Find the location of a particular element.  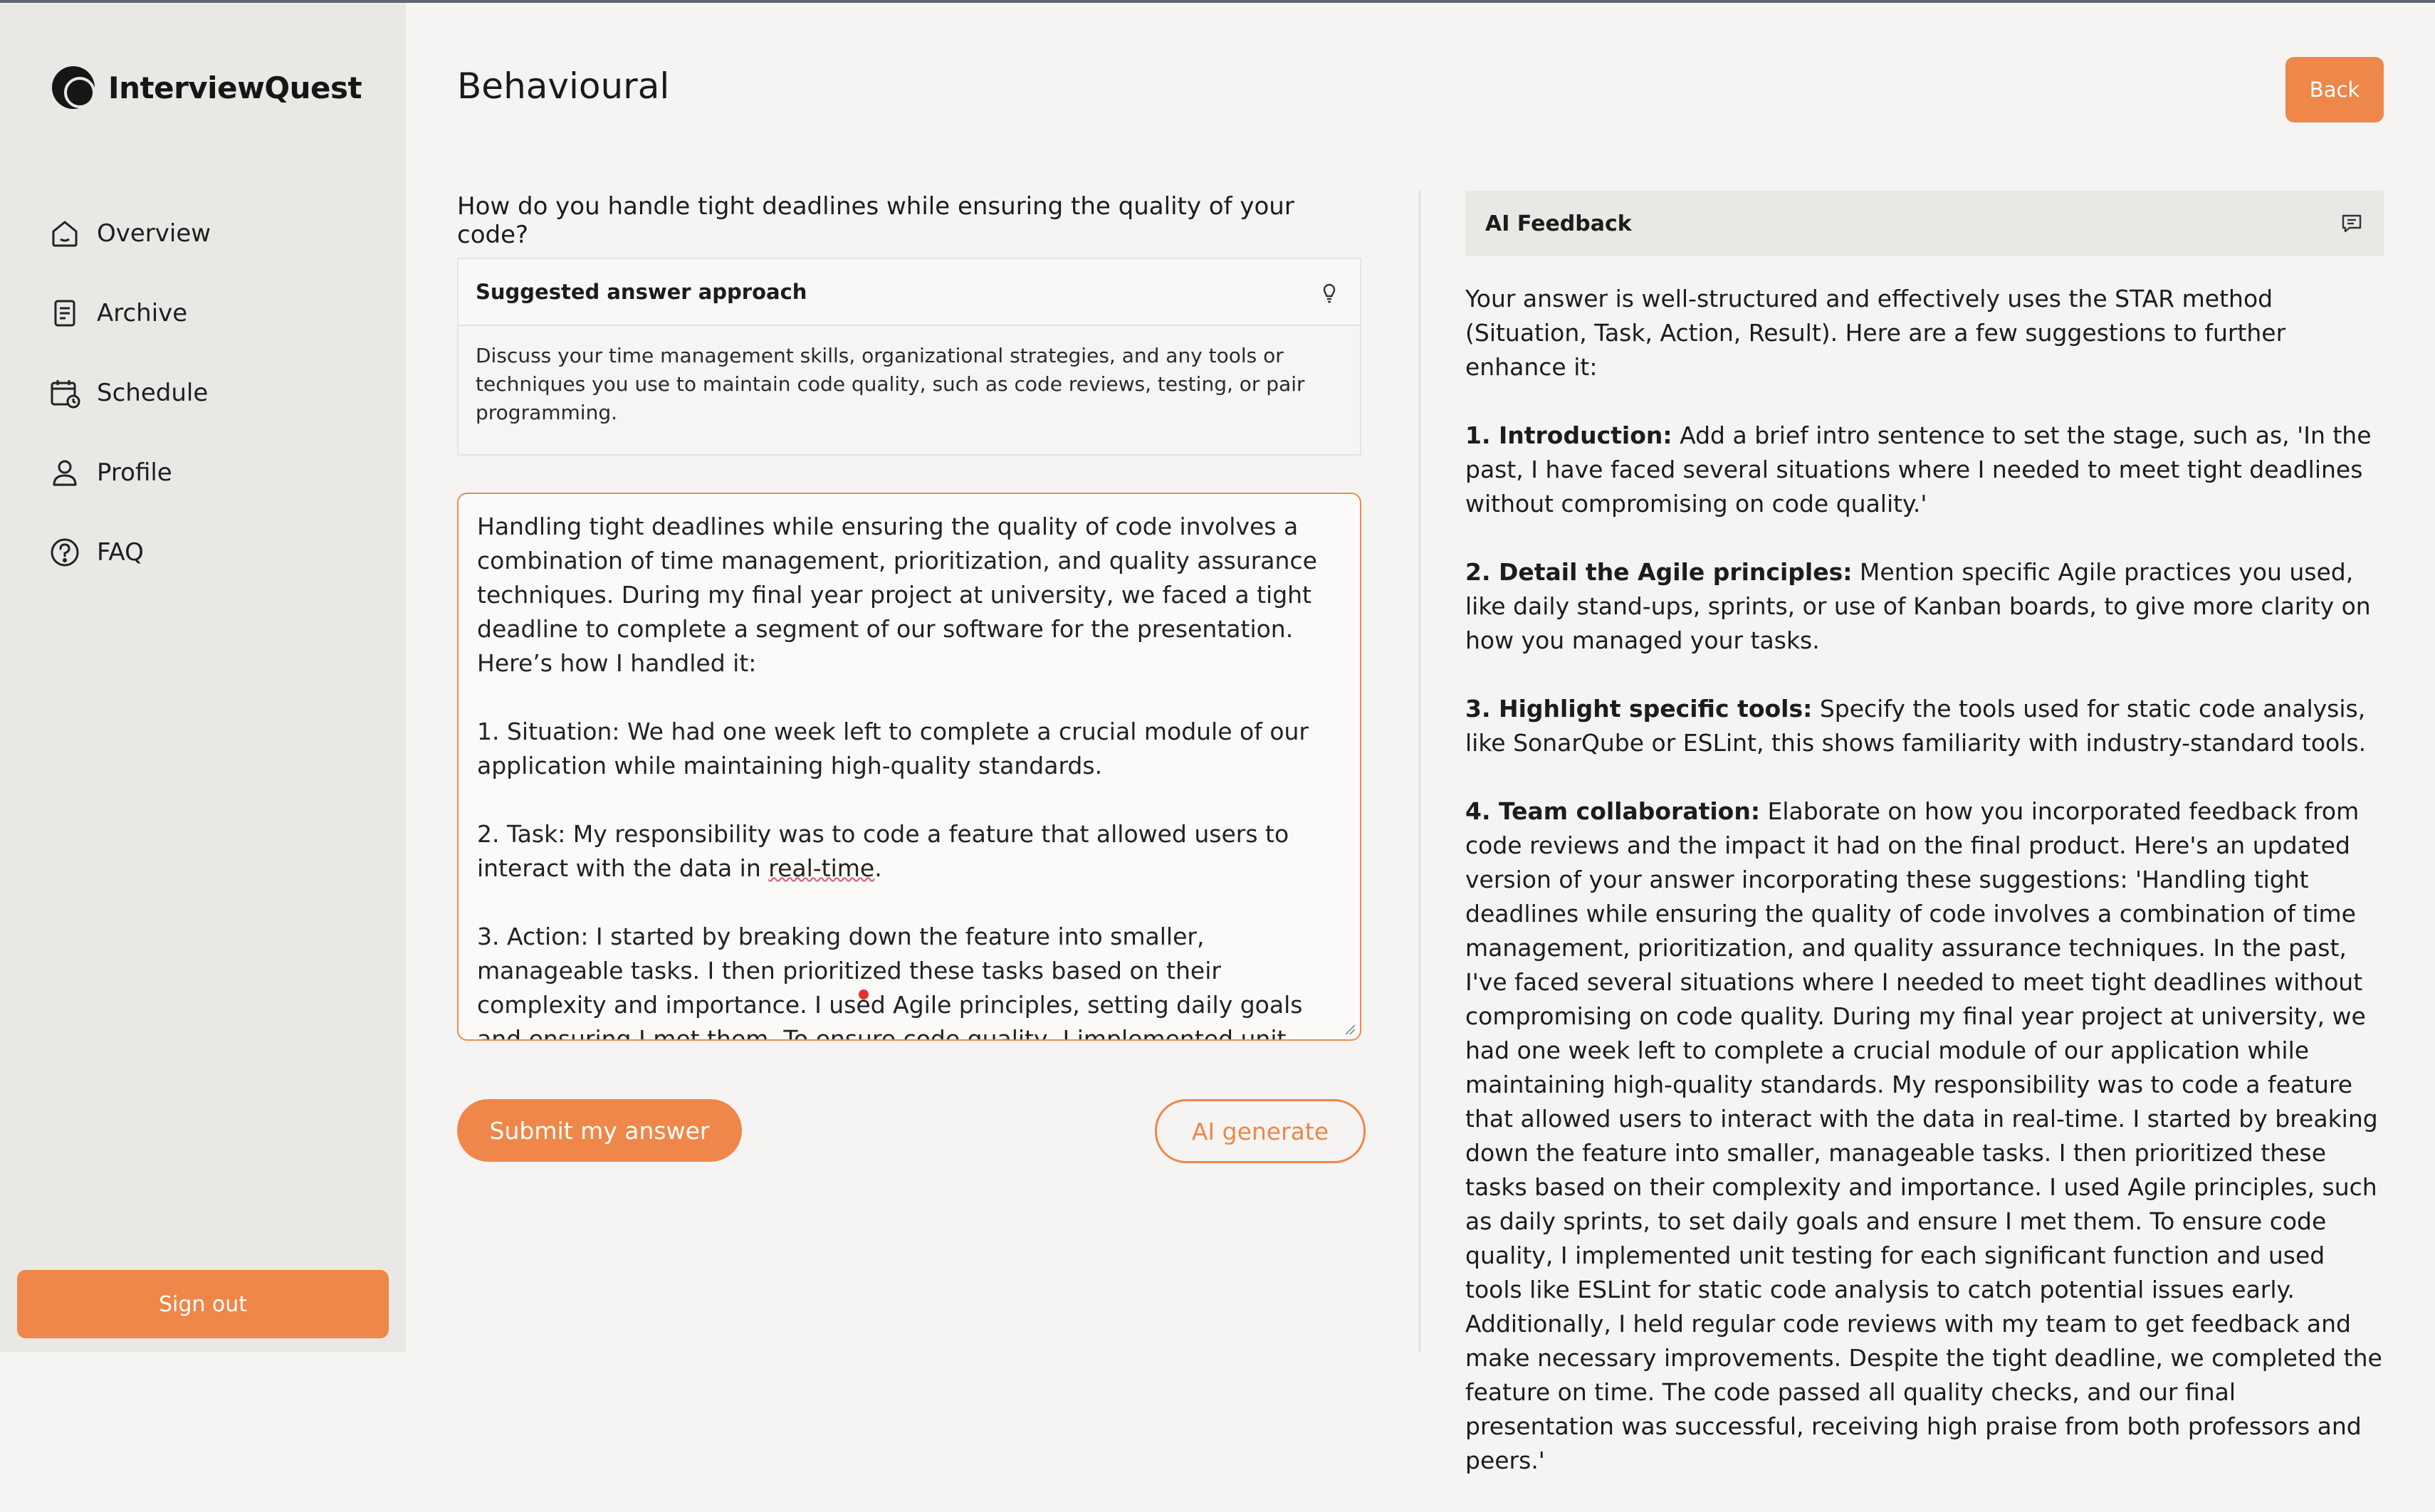

document-icon is located at coordinates (64, 313).